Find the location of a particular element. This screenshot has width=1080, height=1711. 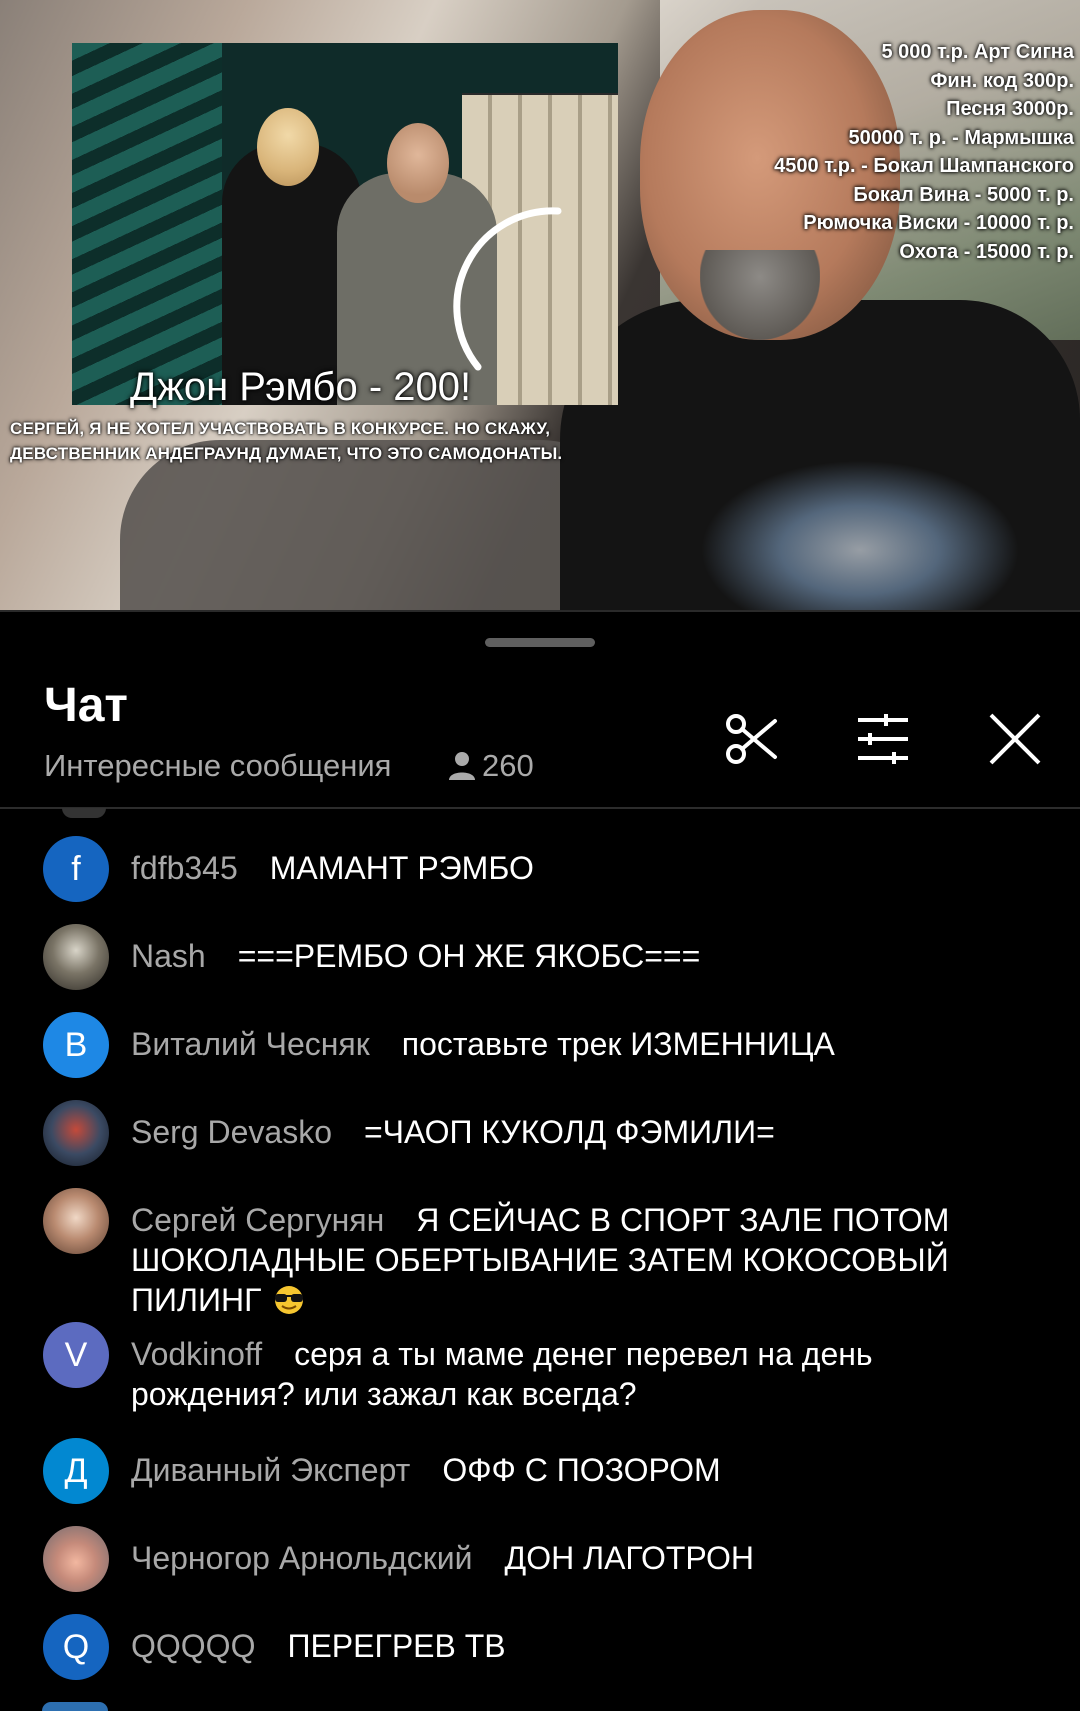

message-author: Черногор Арнольдский is located at coordinates (302, 1558).